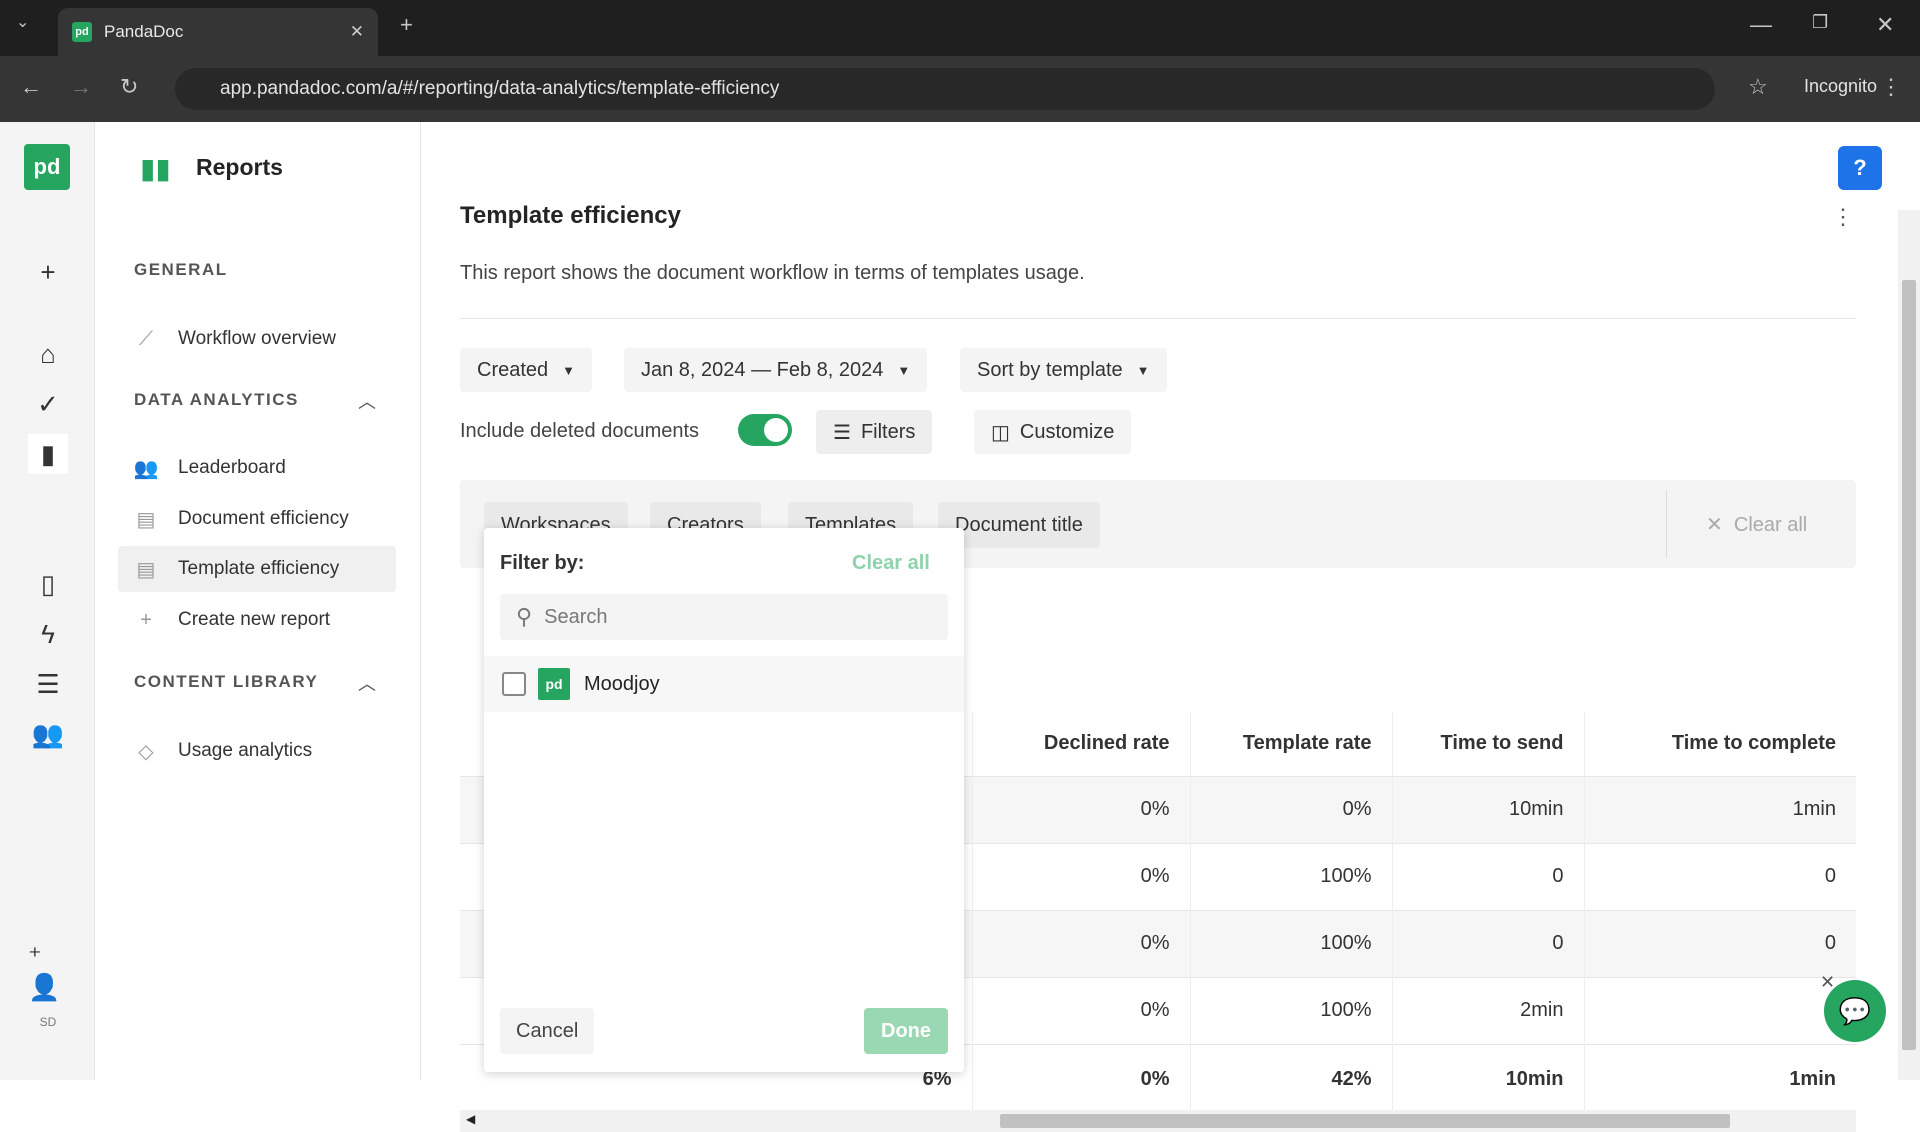  I want to click on search-placeholder: Search, so click(576, 616).